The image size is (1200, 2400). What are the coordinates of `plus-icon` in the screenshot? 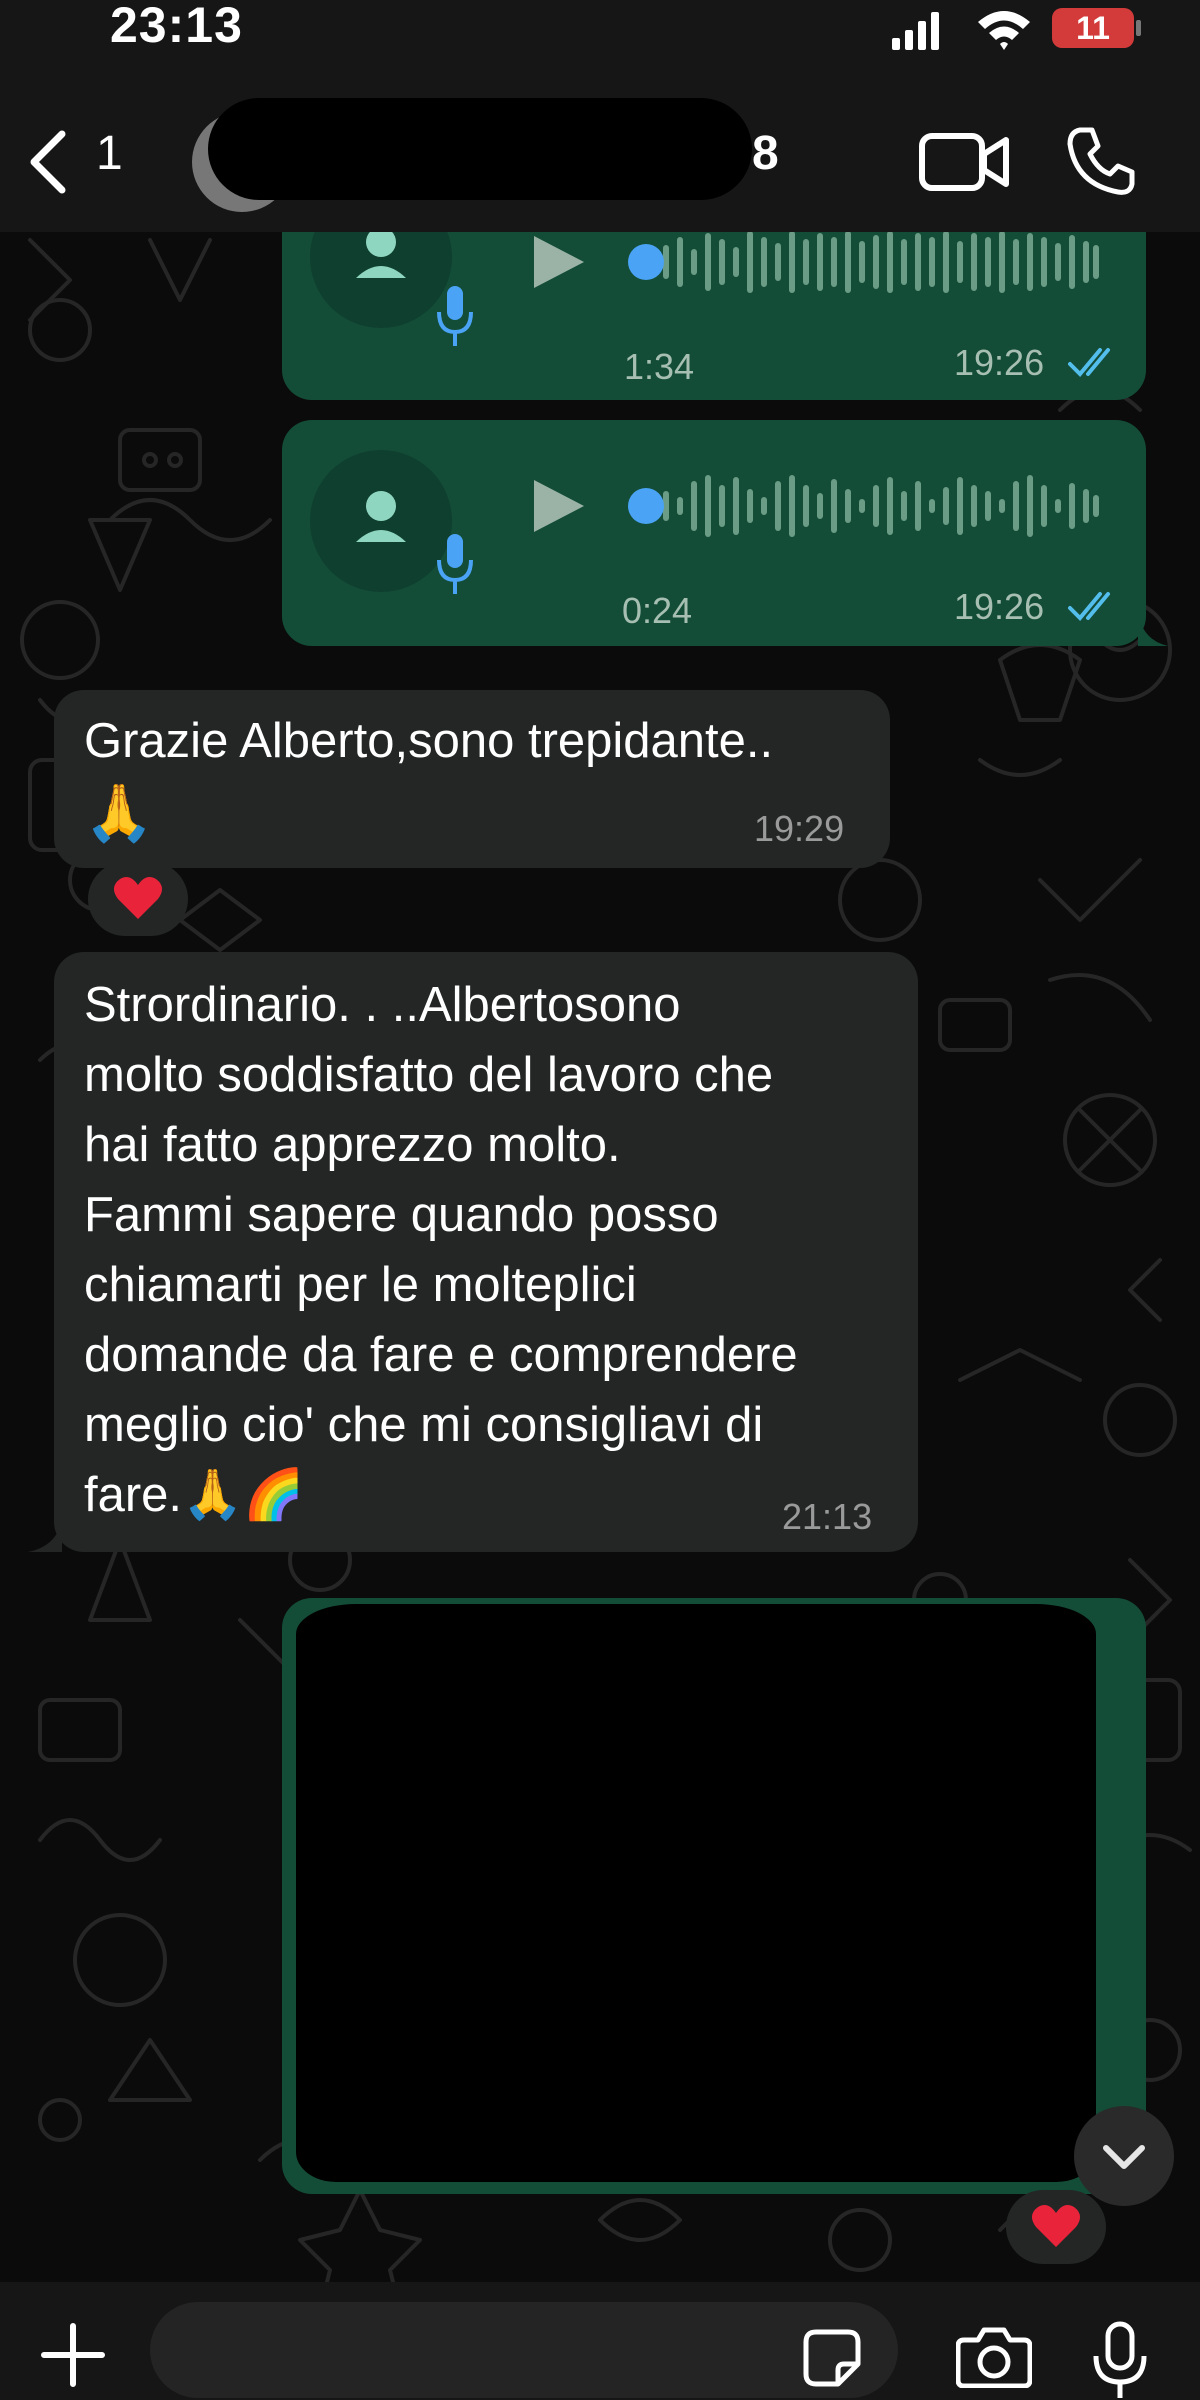 It's located at (73, 2355).